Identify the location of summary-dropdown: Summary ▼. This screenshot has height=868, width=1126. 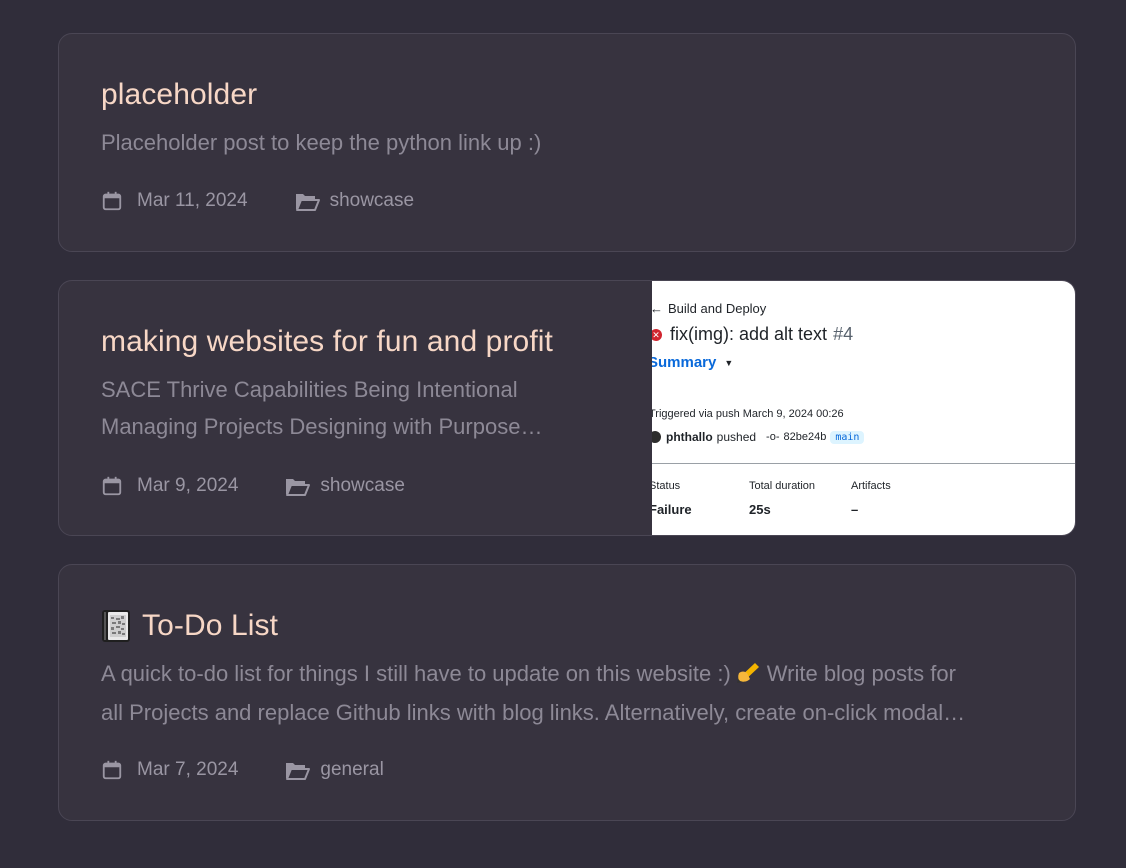
(692, 362).